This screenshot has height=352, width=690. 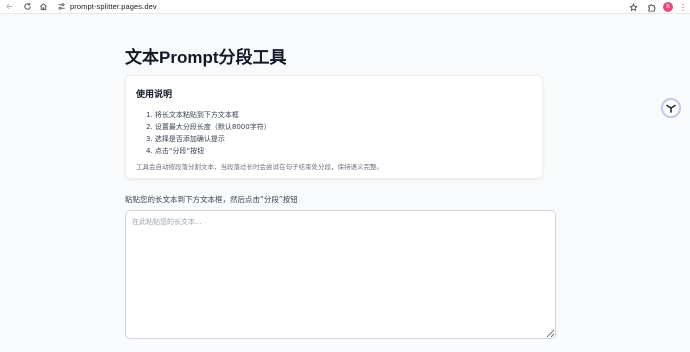 What do you see at coordinates (208, 127) in the screenshot?
I see `instruction-step: 2. 设置最大分段长度（默认8000字符）` at bounding box center [208, 127].